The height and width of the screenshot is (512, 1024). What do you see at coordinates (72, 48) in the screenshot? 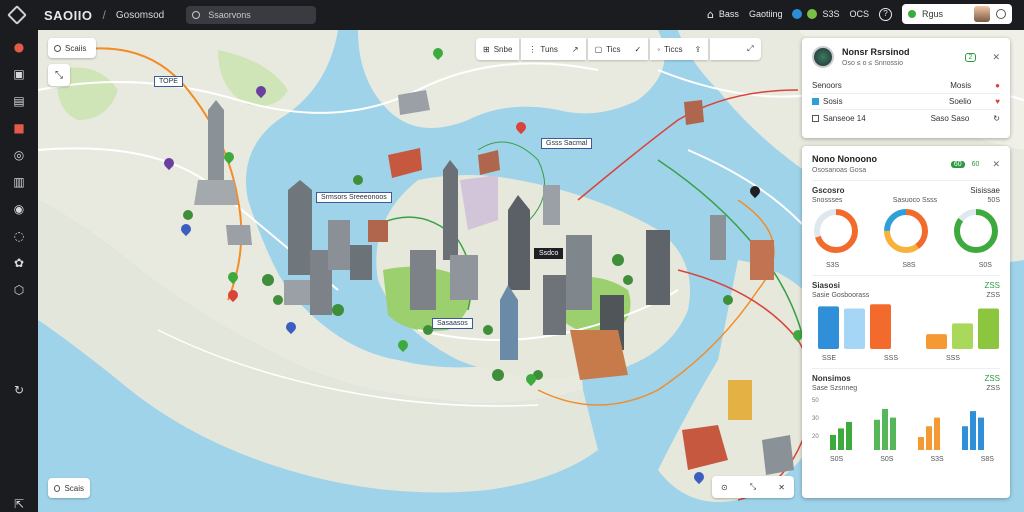
I see `map-scale-chip: Scaiis` at bounding box center [72, 48].